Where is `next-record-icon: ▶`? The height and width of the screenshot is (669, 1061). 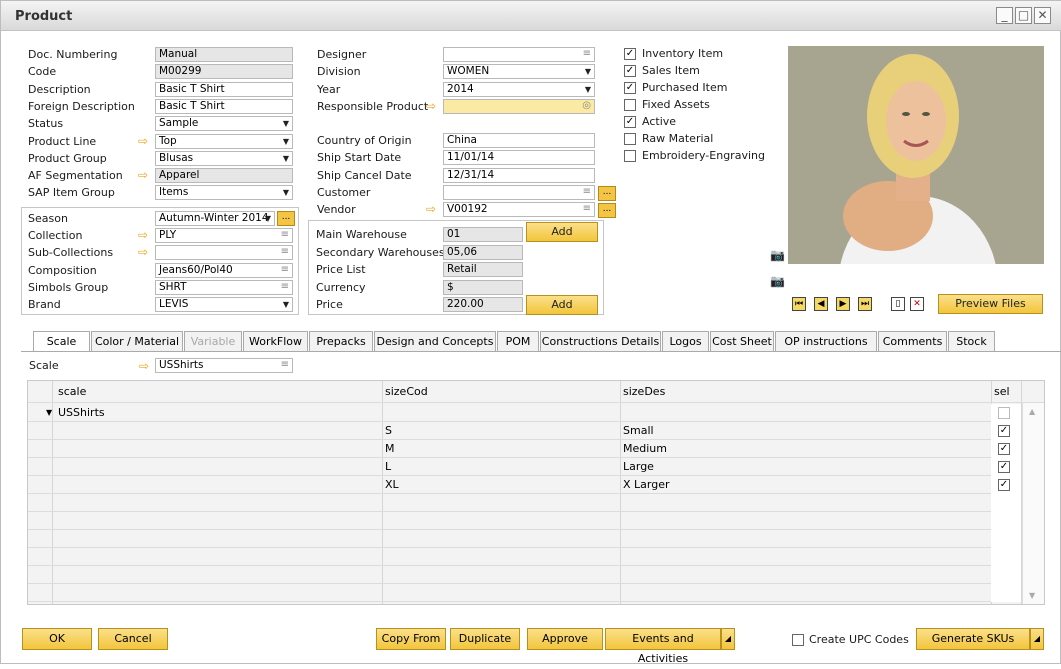
next-record-icon: ▶ is located at coordinates (843, 304).